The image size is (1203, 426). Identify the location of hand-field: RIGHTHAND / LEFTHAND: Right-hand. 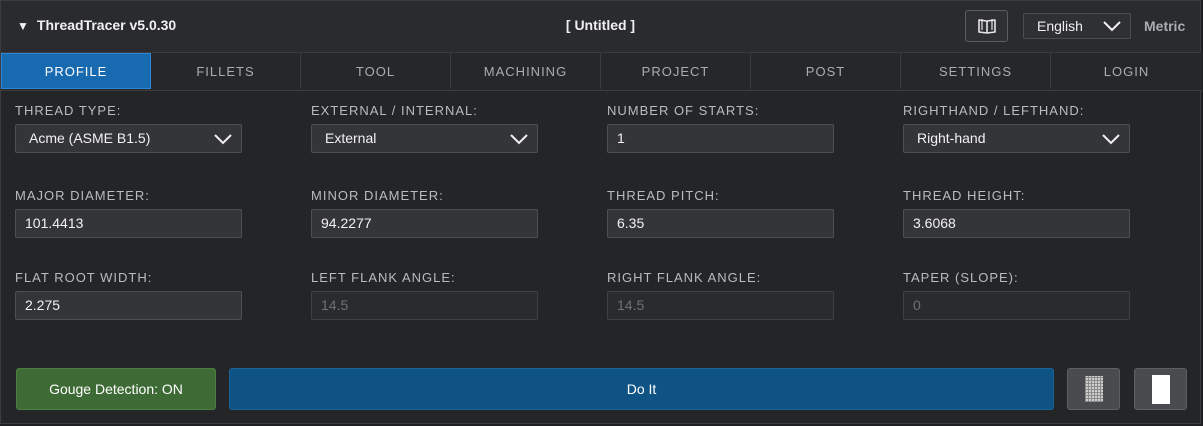
(1016, 128).